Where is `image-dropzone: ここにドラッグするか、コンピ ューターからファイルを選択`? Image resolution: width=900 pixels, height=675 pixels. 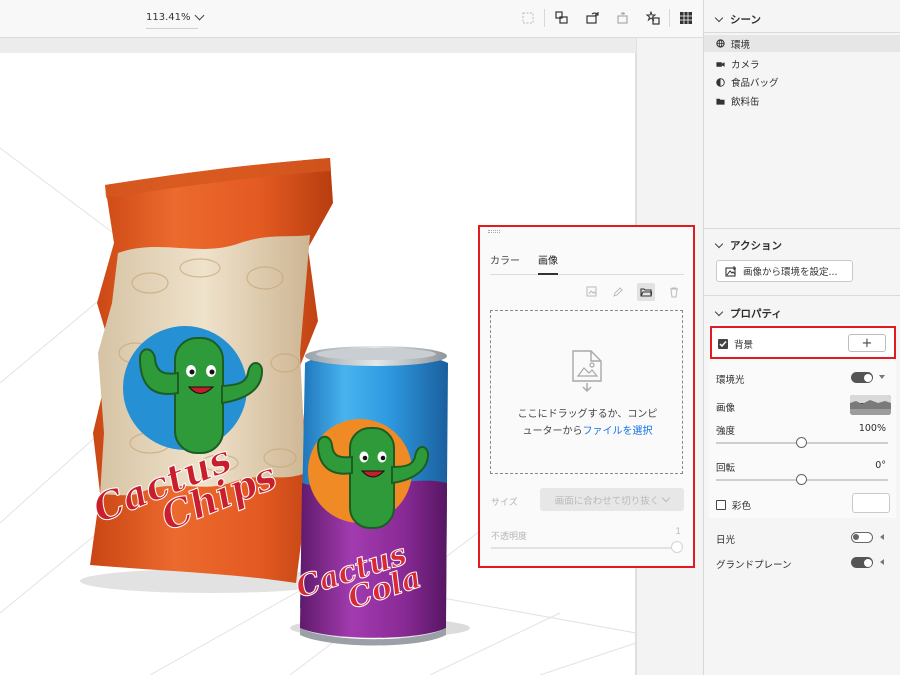
image-dropzone: ここにドラッグするか、コンピ ューターからファイルを選択 is located at coordinates (586, 392).